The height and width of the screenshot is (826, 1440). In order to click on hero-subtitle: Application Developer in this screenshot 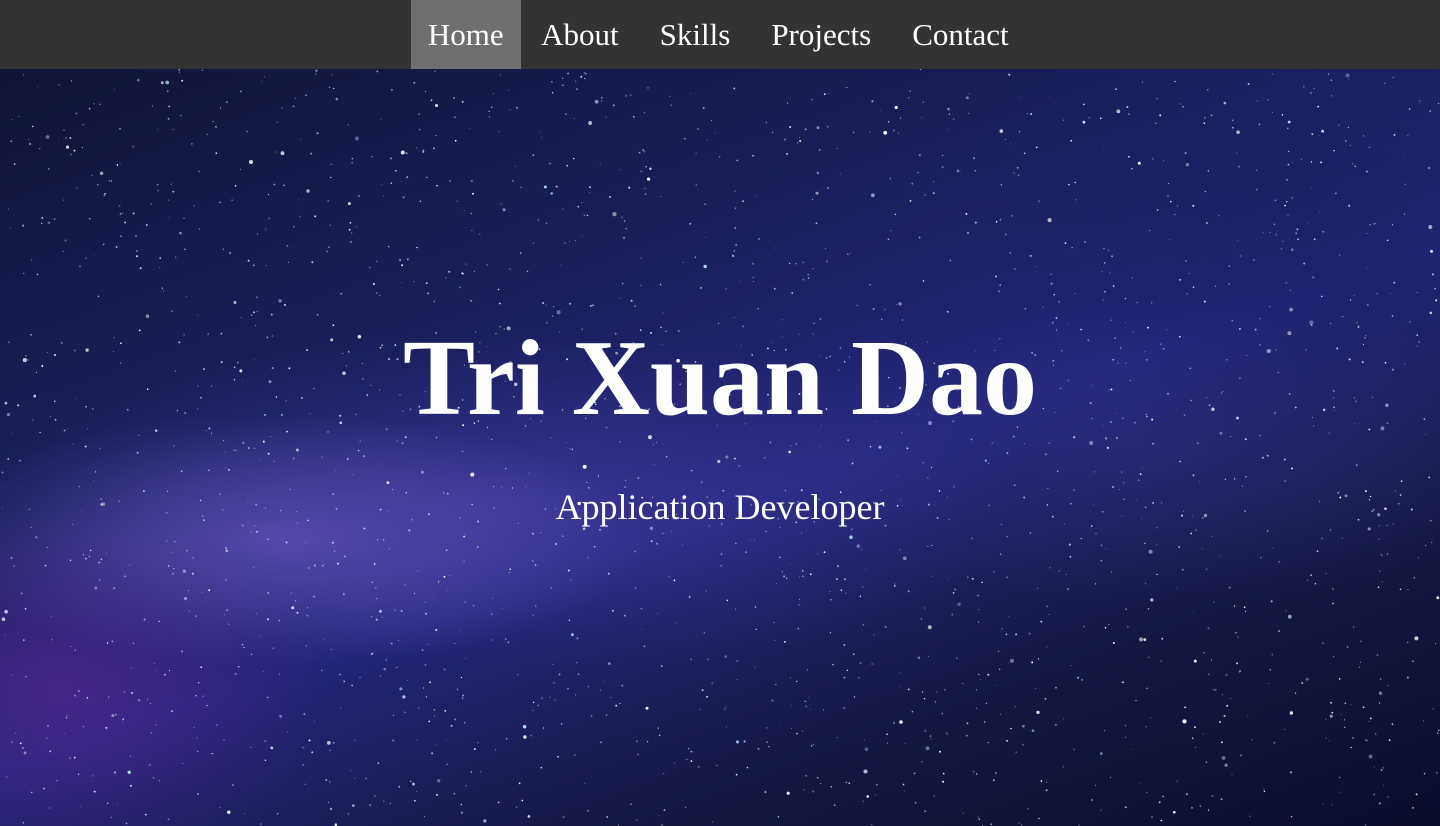, I will do `click(720, 507)`.